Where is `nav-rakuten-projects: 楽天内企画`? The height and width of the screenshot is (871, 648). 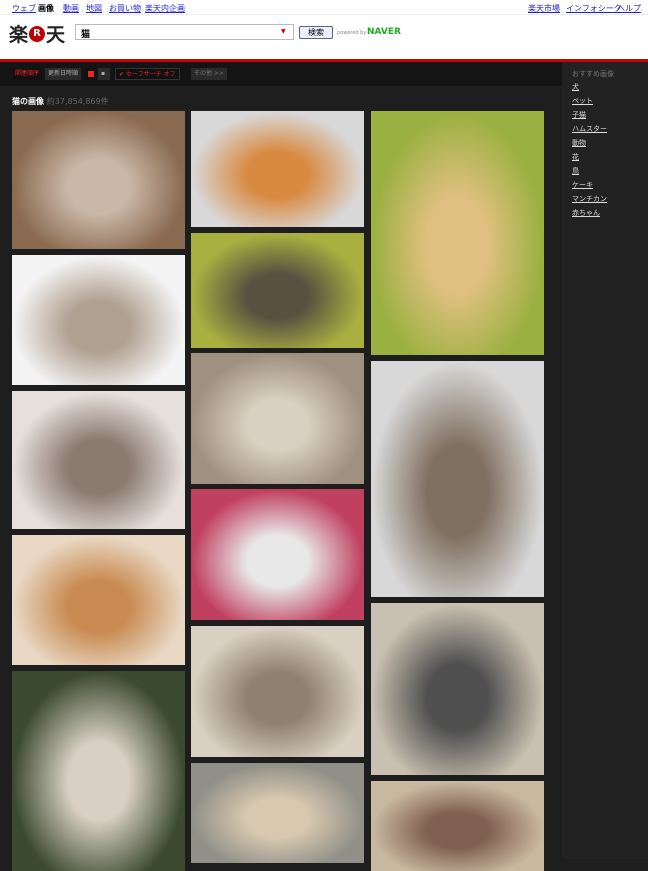
nav-rakuten-projects: 楽天内企画 is located at coordinates (165, 8).